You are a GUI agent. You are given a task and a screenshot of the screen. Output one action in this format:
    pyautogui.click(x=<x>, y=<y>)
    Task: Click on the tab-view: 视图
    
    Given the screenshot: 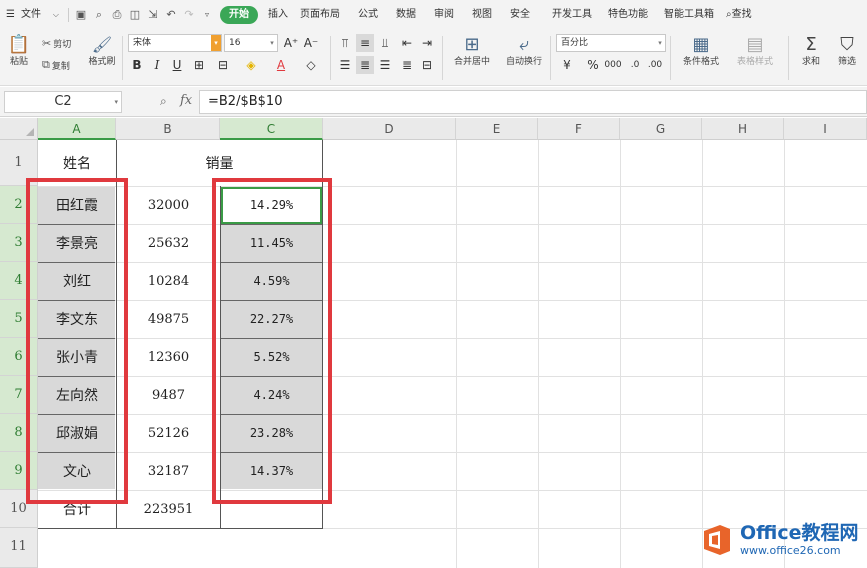 What is the action you would take?
    pyautogui.click(x=479, y=15)
    